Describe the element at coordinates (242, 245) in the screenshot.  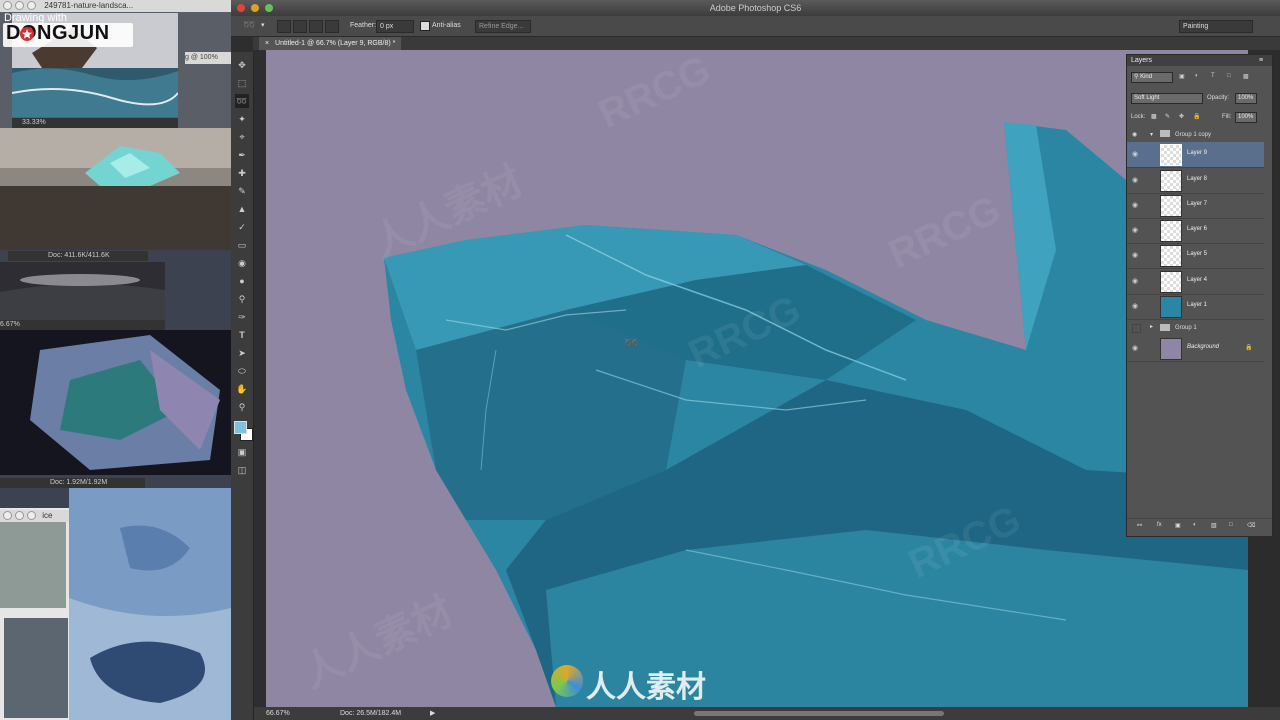
I see `eraser-tool-icon: ▭` at that location.